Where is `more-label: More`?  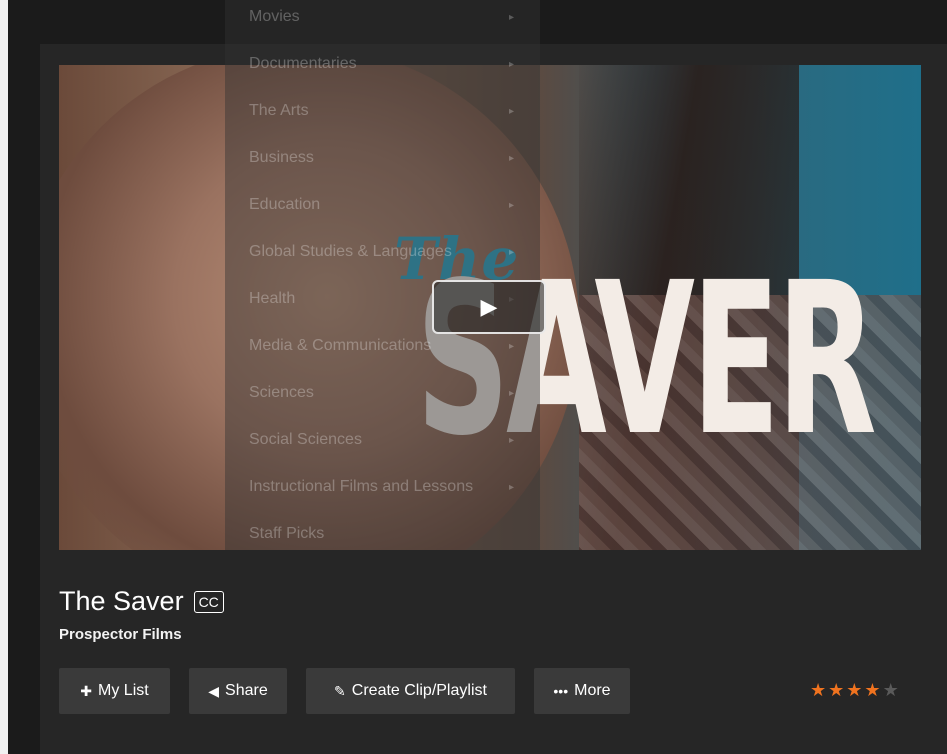 more-label: More is located at coordinates (592, 690).